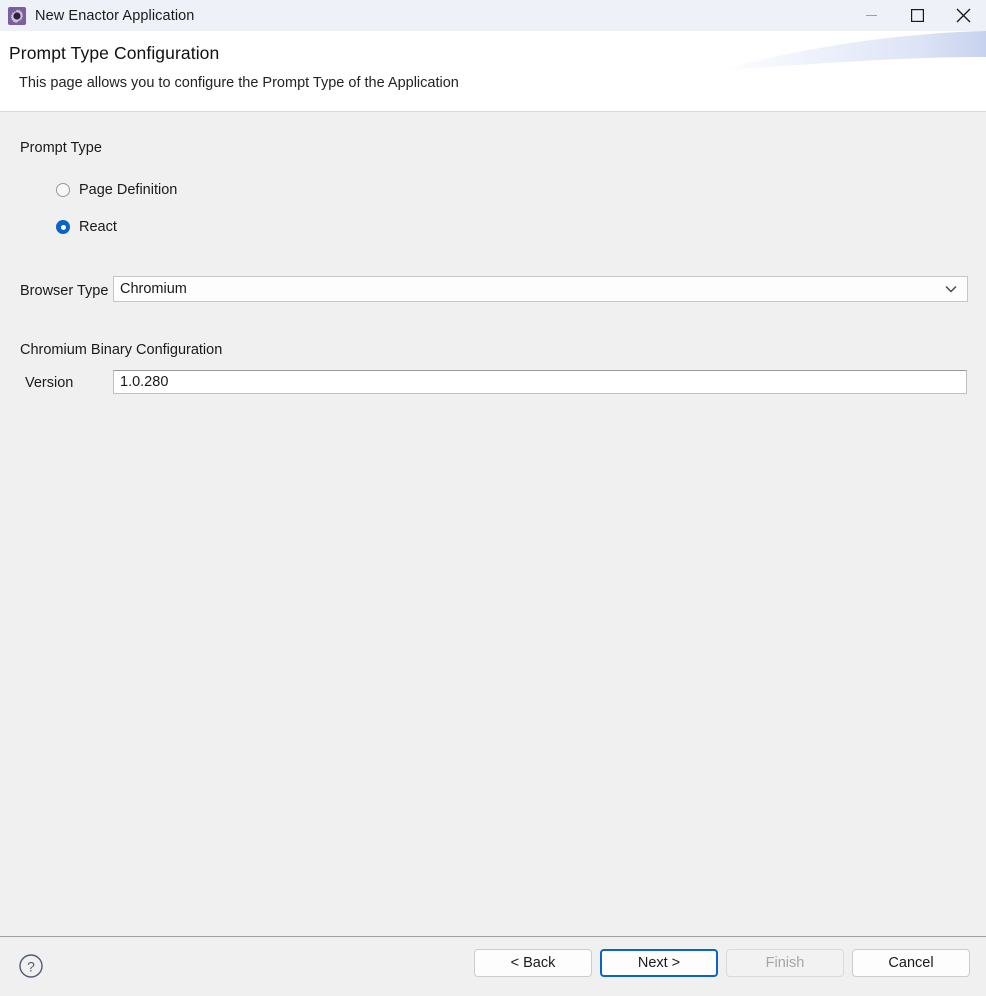 Image resolution: width=986 pixels, height=996 pixels. What do you see at coordinates (540, 289) in the screenshot?
I see `browser-type-dropdown: Chromium` at bounding box center [540, 289].